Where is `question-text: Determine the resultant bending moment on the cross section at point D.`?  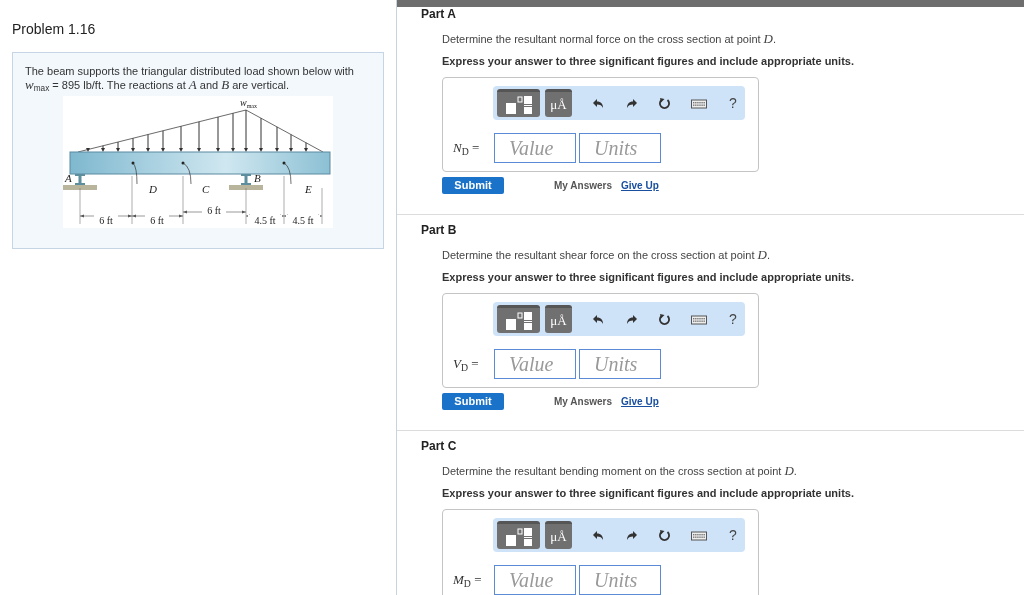
question-text: Determine the resultant bending moment on the cross section at point D. is located at coordinates (620, 471).